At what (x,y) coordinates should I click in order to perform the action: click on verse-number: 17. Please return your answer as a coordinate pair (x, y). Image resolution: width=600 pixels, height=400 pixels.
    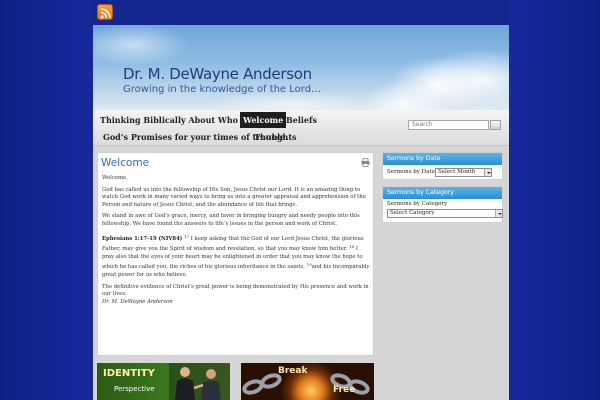
    Looking at the image, I should click on (187, 236).